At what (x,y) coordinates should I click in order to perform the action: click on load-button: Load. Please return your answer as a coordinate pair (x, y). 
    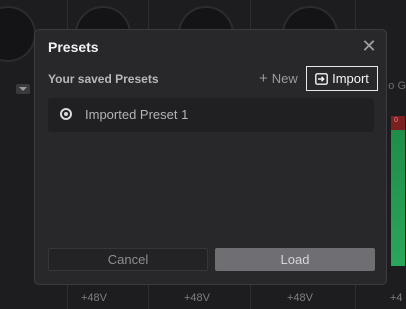
    Looking at the image, I should click on (295, 259).